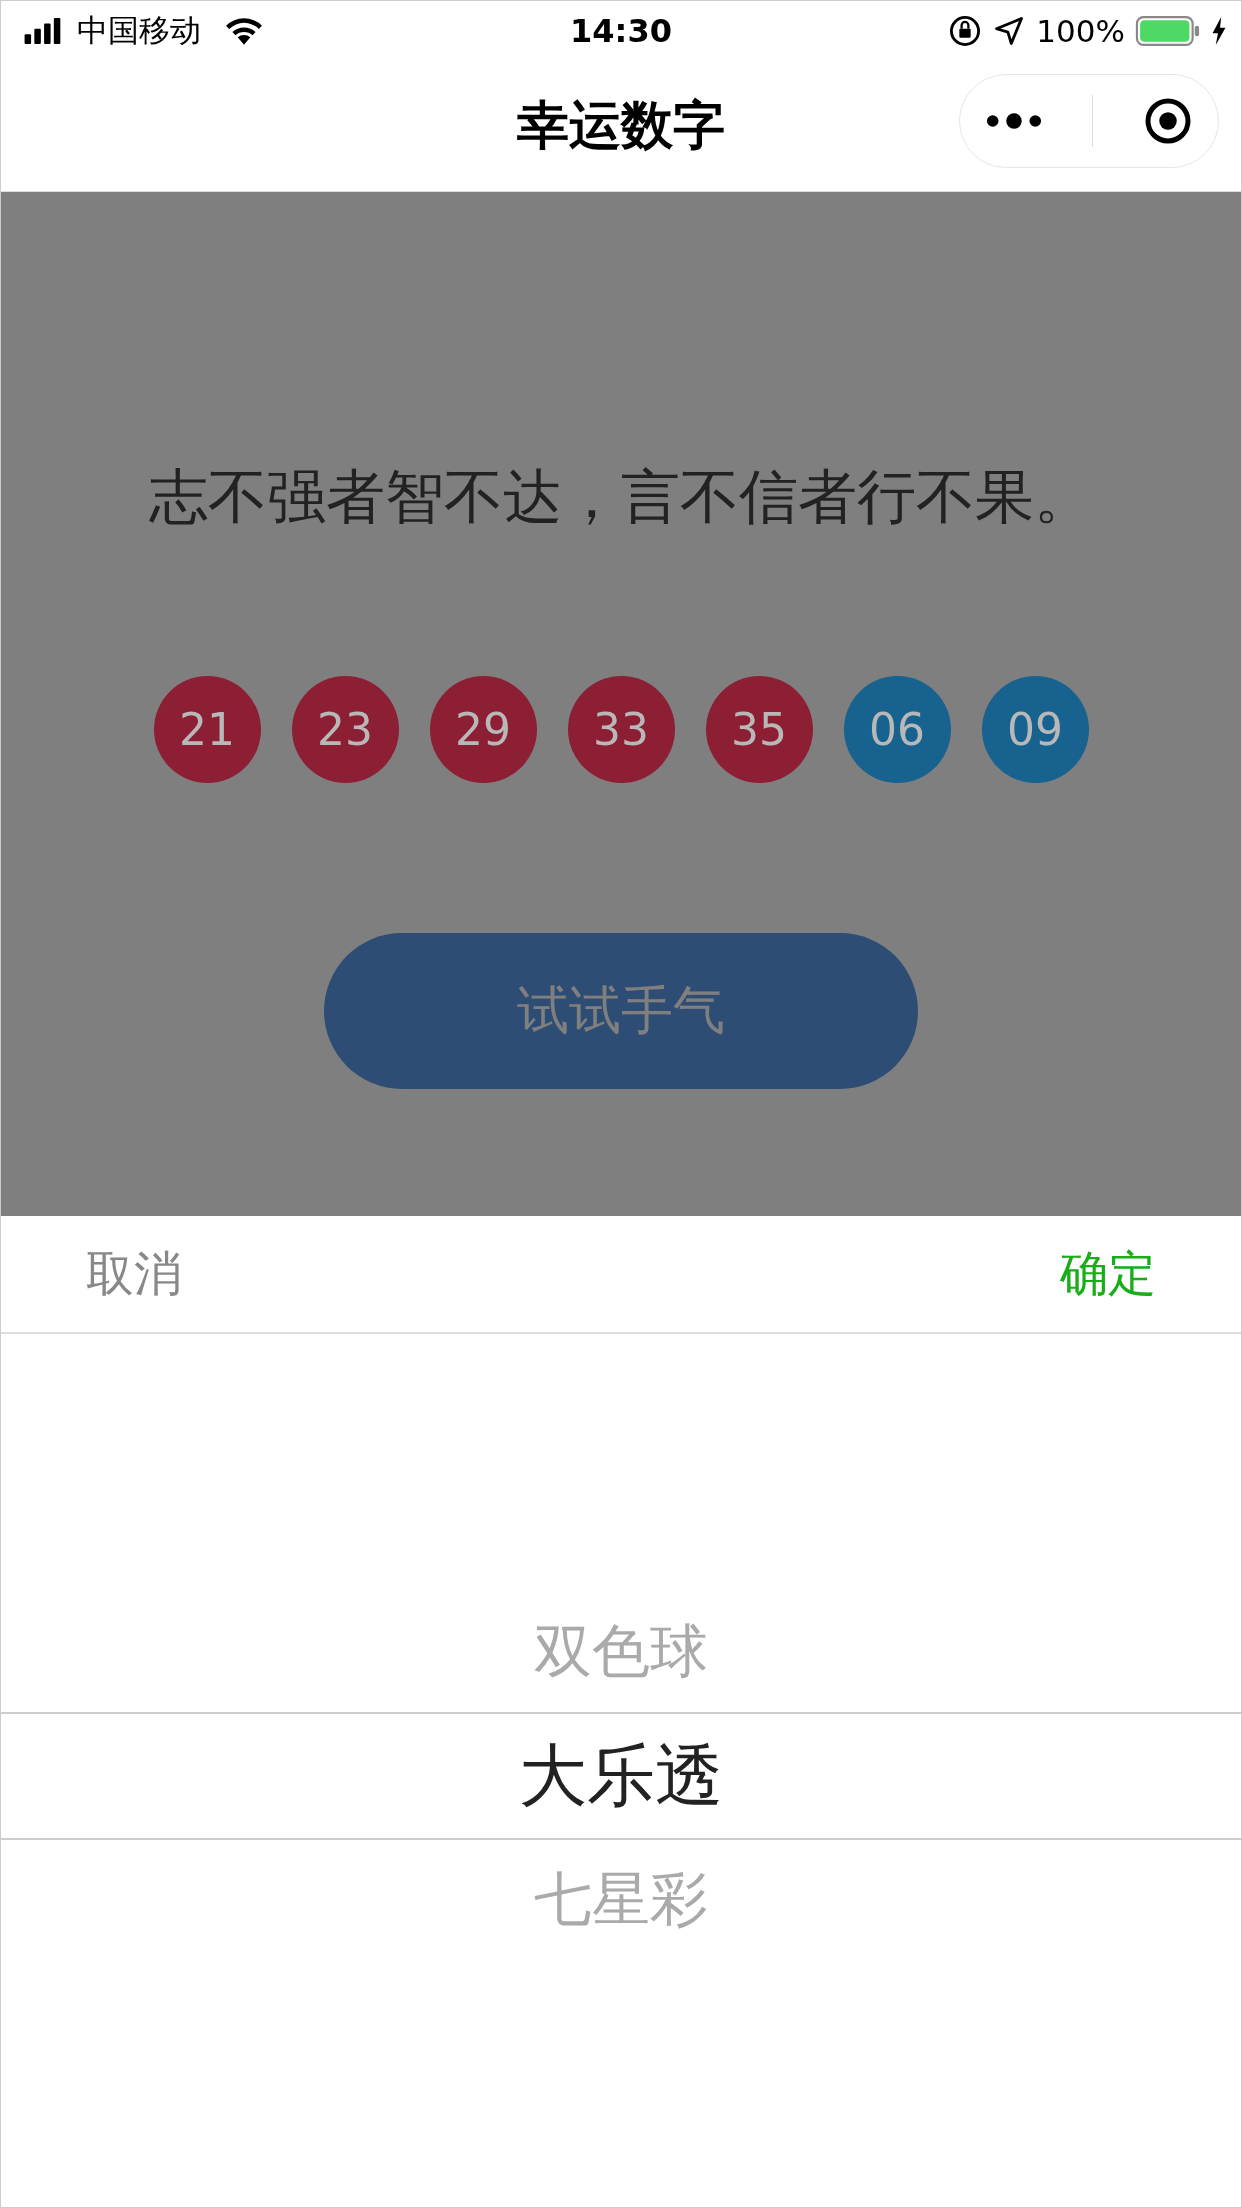  I want to click on picker-option: 大乐透, so click(621, 1776).